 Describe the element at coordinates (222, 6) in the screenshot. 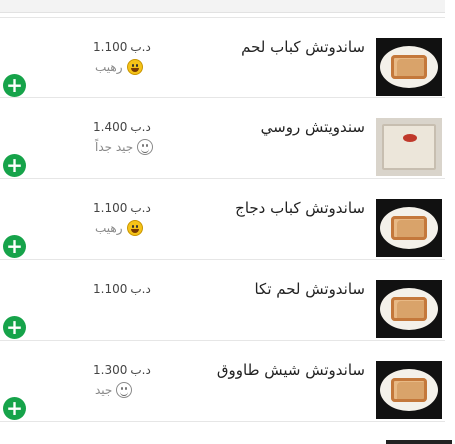

I see `top-bar` at that location.